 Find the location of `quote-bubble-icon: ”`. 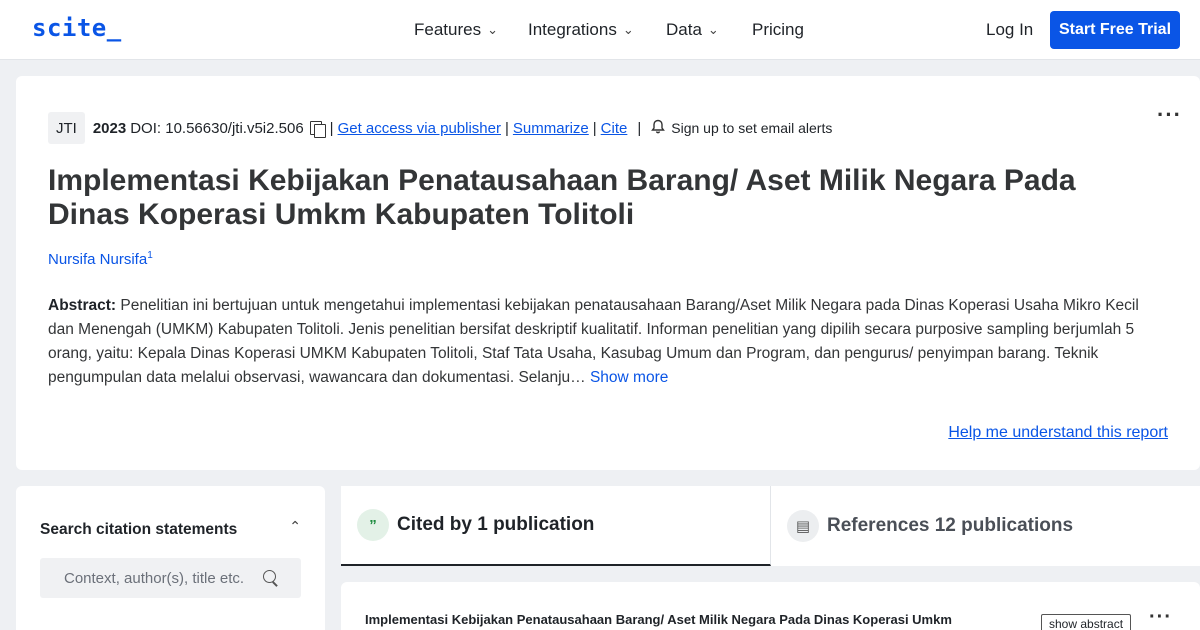

quote-bubble-icon: ” is located at coordinates (373, 525).